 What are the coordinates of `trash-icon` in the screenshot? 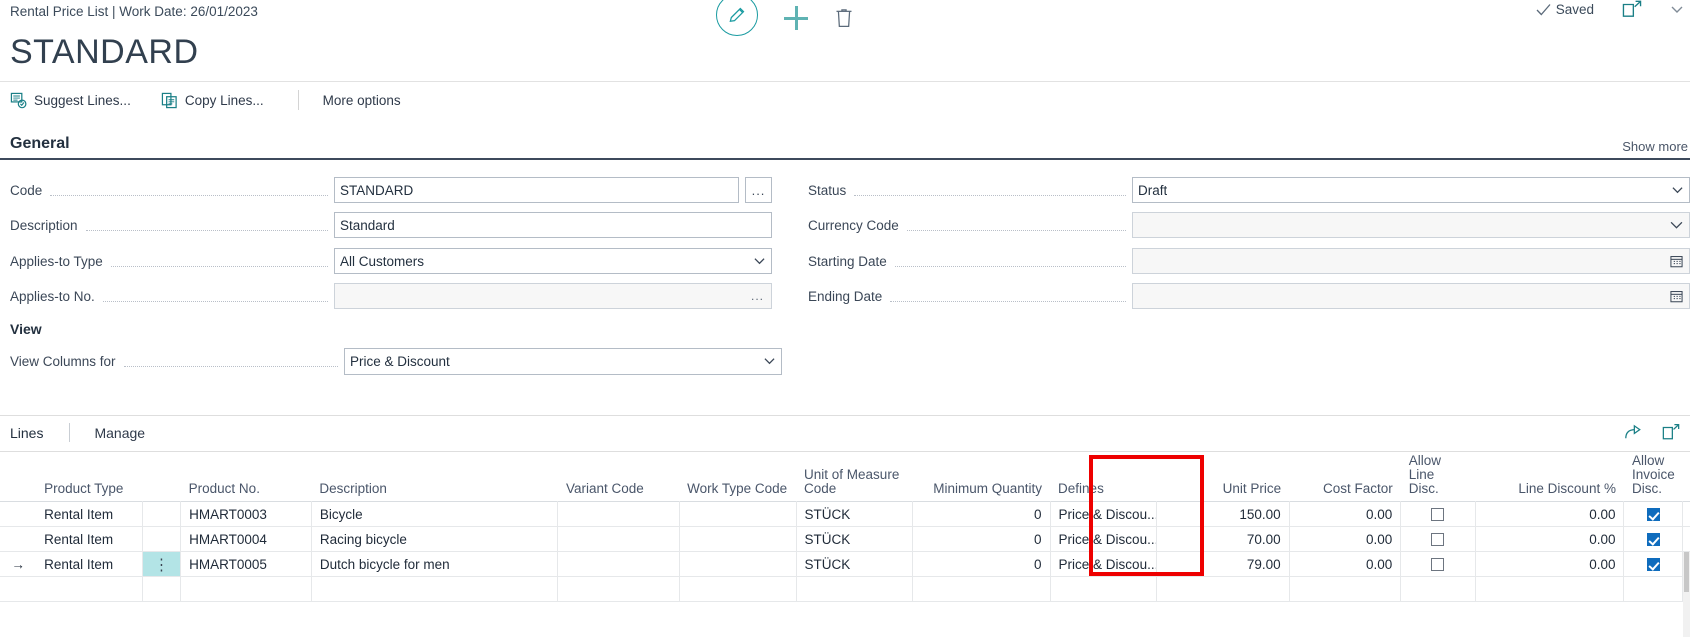 It's located at (844, 18).